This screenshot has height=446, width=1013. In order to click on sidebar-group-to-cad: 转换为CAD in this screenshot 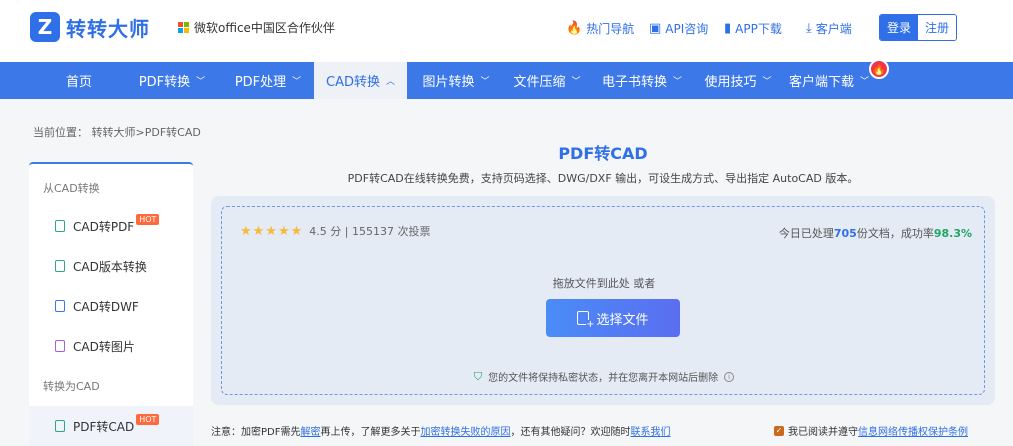, I will do `click(71, 386)`.